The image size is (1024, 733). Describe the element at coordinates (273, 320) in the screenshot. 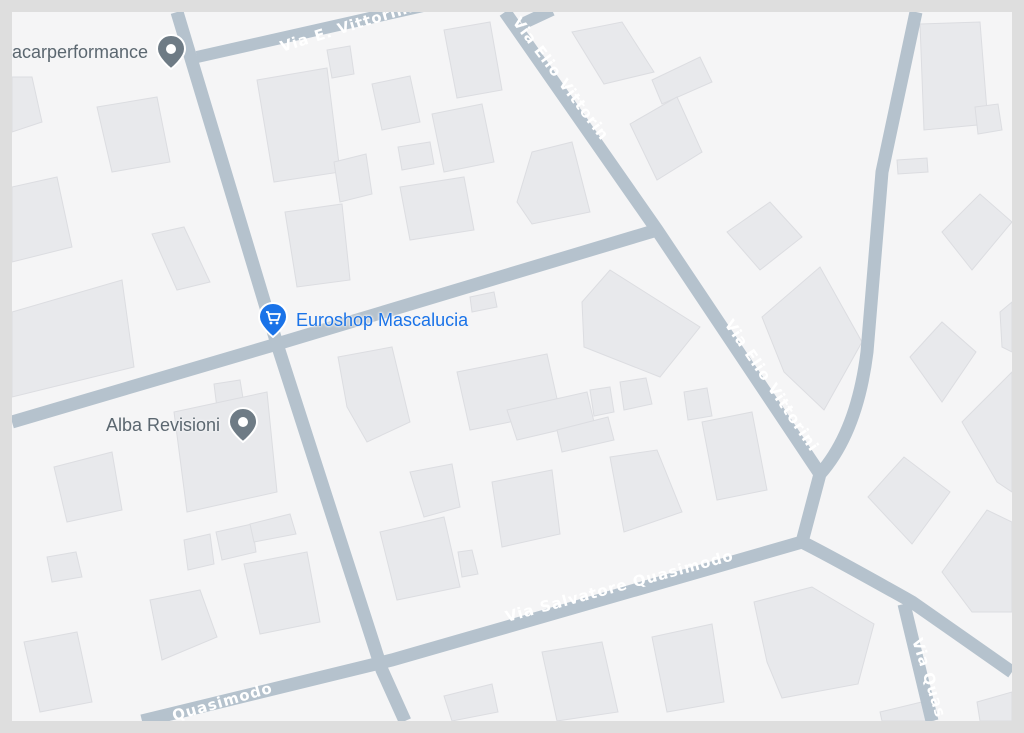

I see `shopping-cart-icon` at that location.